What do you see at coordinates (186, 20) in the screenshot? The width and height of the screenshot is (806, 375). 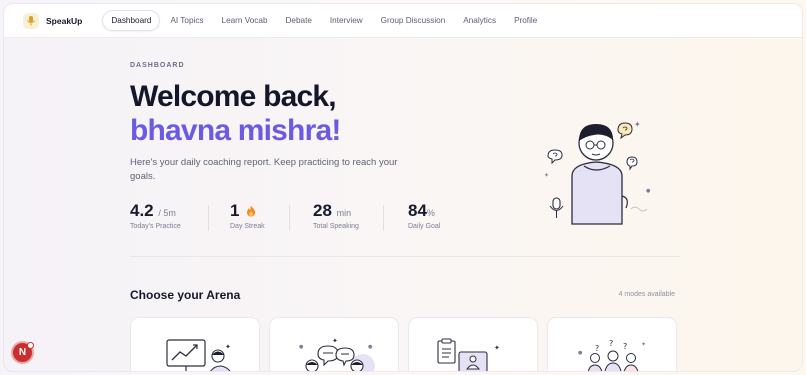 I see `nav-ai-topics: AI Topics` at bounding box center [186, 20].